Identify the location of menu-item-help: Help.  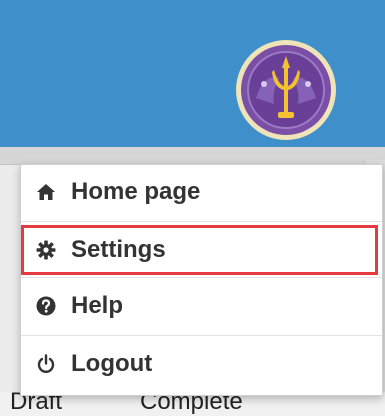
(201, 306).